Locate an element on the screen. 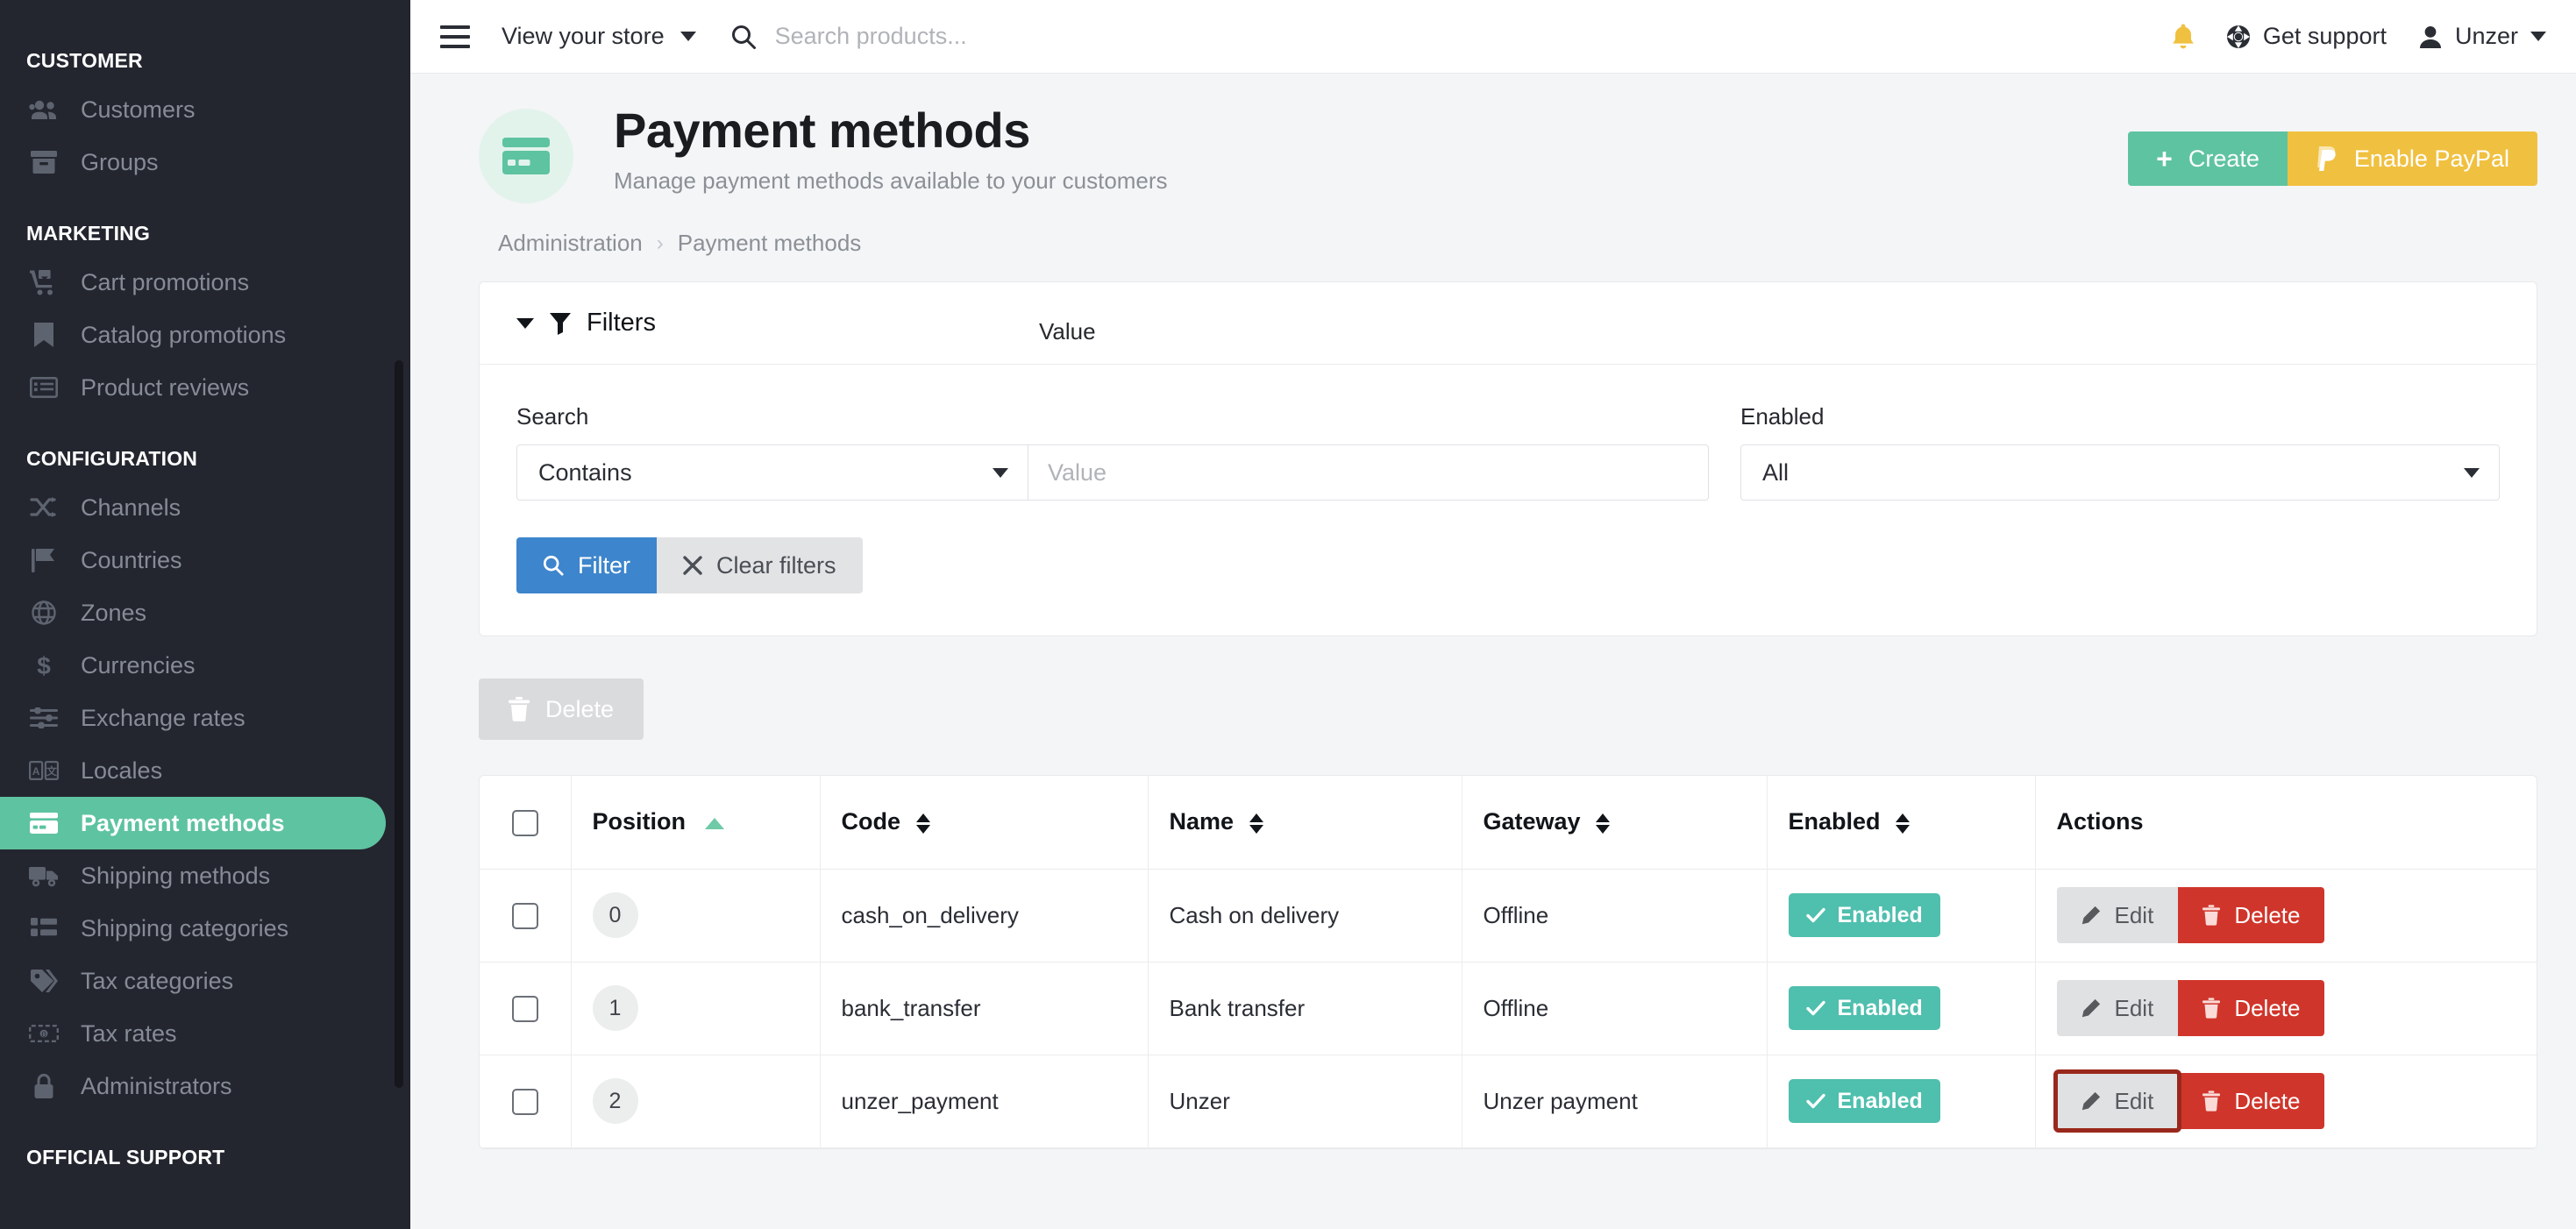 Image resolution: width=2576 pixels, height=1229 pixels. sidebar-item-label: Shipping categories is located at coordinates (185, 927).